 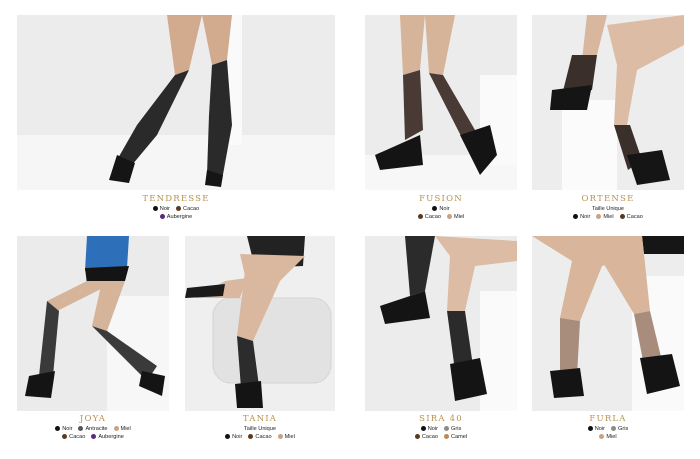 What do you see at coordinates (459, 437) in the screenshot?
I see `color-label: Camel` at bounding box center [459, 437].